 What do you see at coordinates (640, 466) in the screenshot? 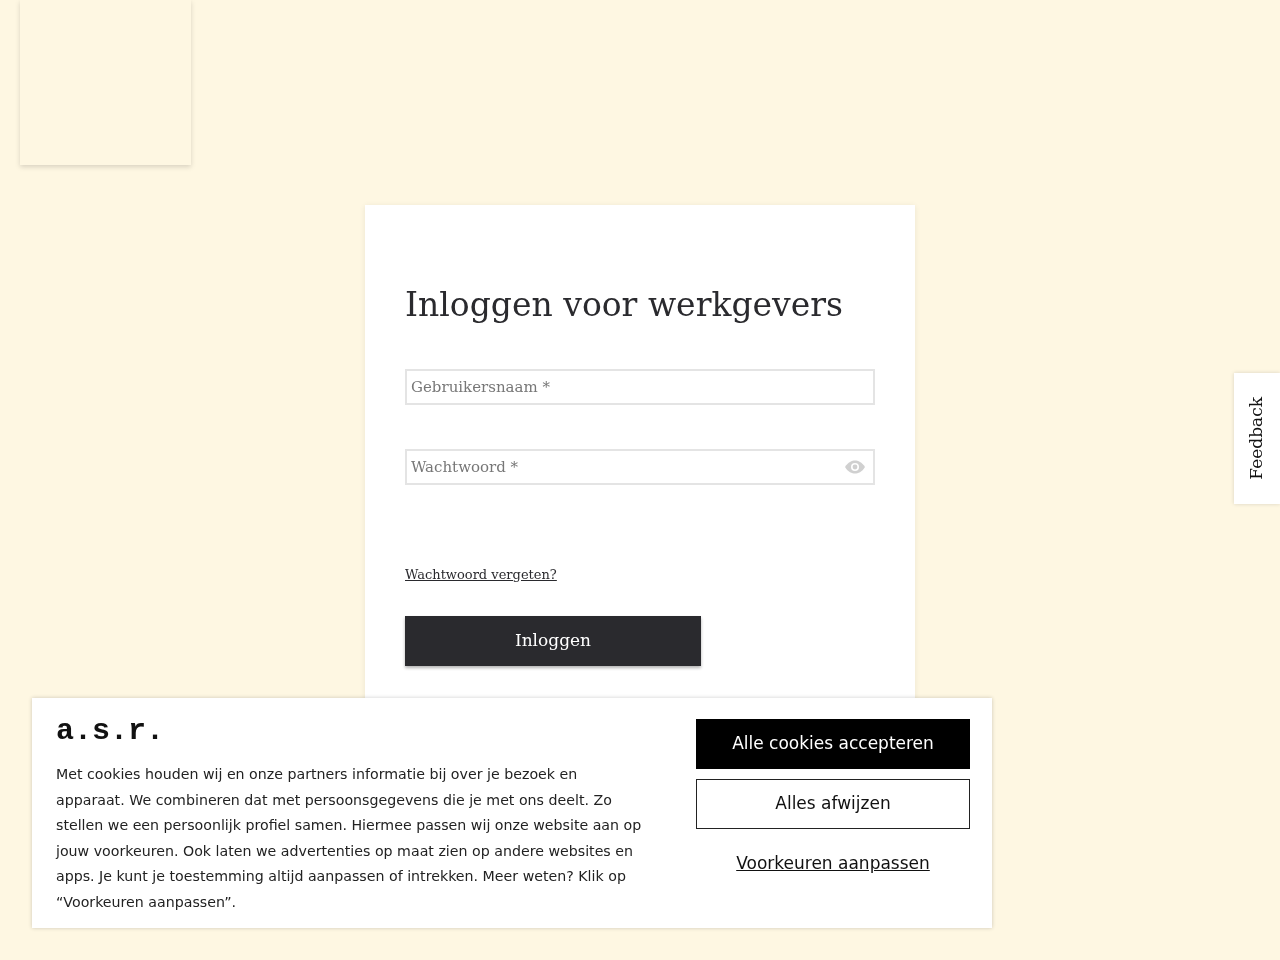
I see `password-field: Wachtwoord *` at bounding box center [640, 466].